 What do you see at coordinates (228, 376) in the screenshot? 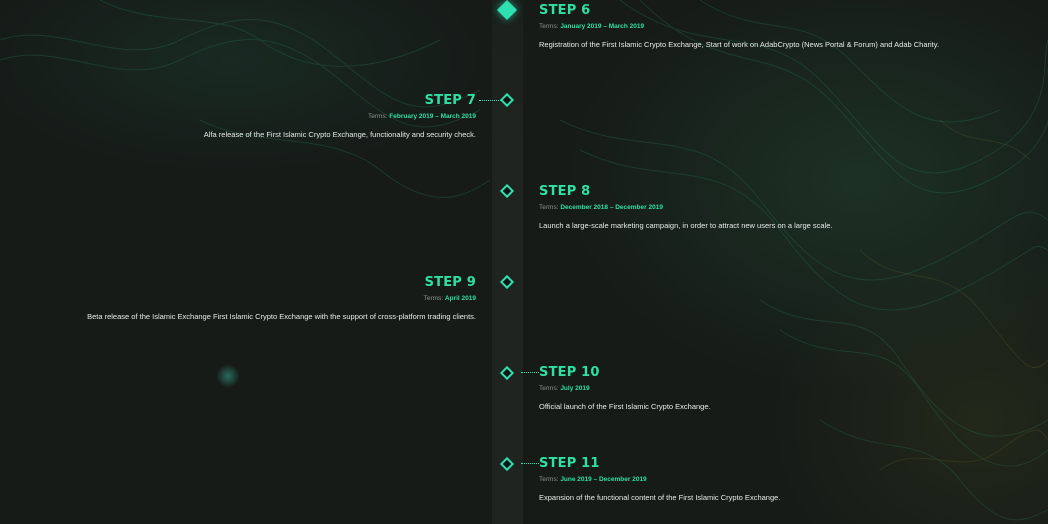
I see `decorative-glow` at bounding box center [228, 376].